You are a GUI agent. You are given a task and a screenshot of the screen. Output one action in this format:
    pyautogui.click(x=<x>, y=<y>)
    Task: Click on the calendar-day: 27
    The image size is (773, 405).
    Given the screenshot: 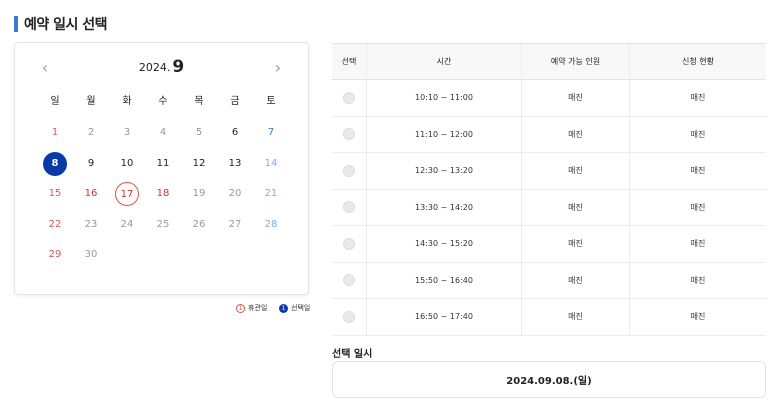 What is the action you would take?
    pyautogui.click(x=235, y=224)
    